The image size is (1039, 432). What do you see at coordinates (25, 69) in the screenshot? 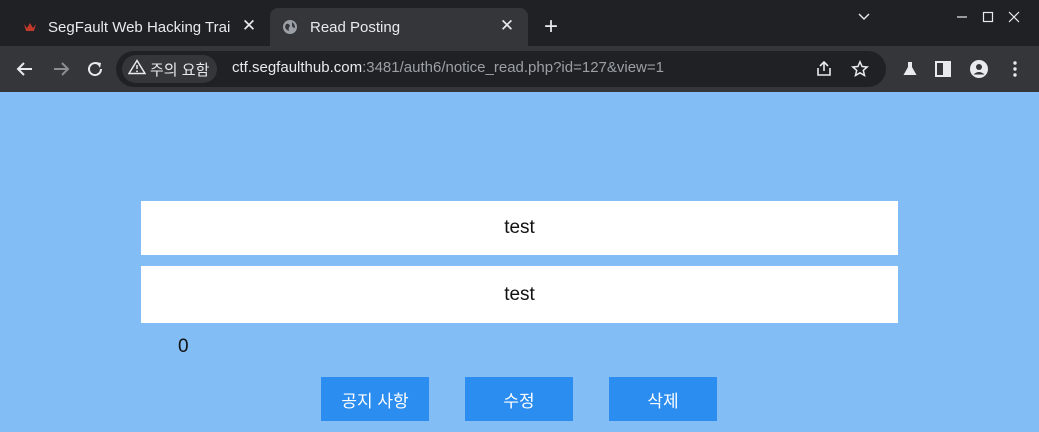
I see `back-arrow-icon` at bounding box center [25, 69].